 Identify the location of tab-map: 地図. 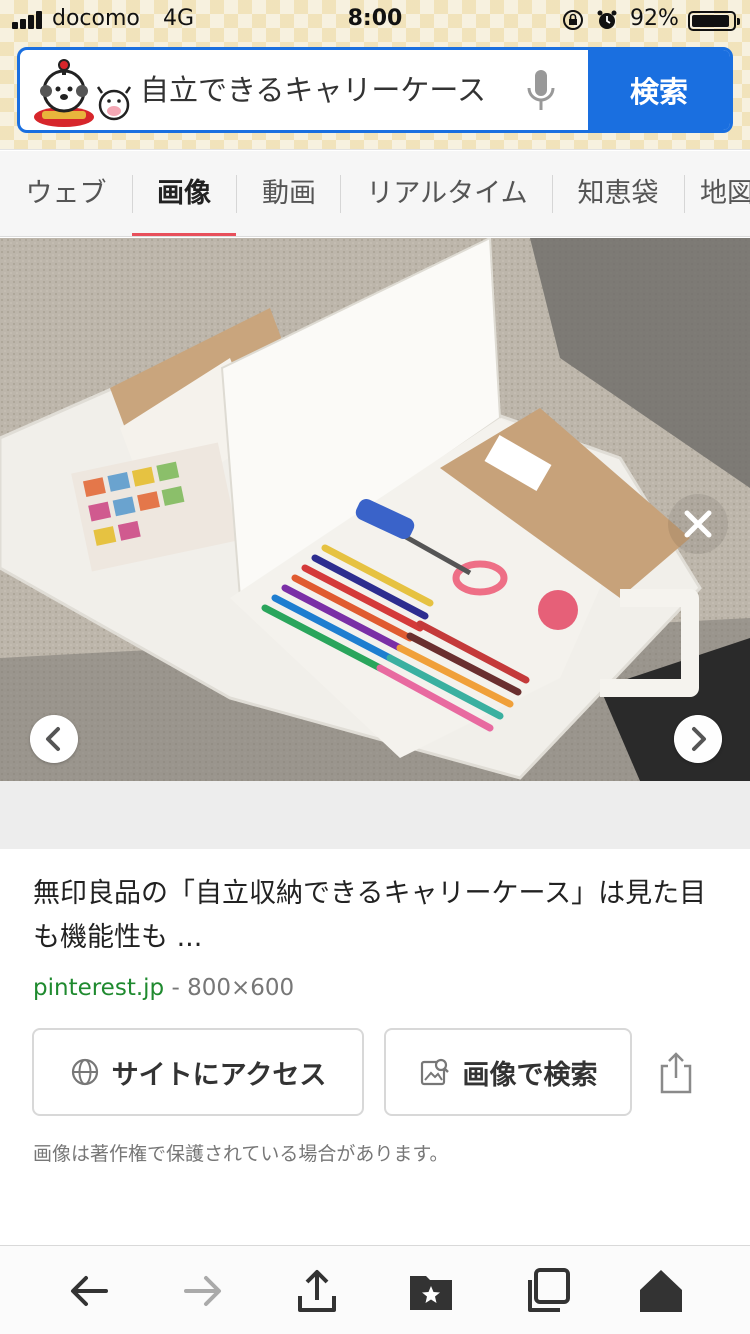
(725, 193).